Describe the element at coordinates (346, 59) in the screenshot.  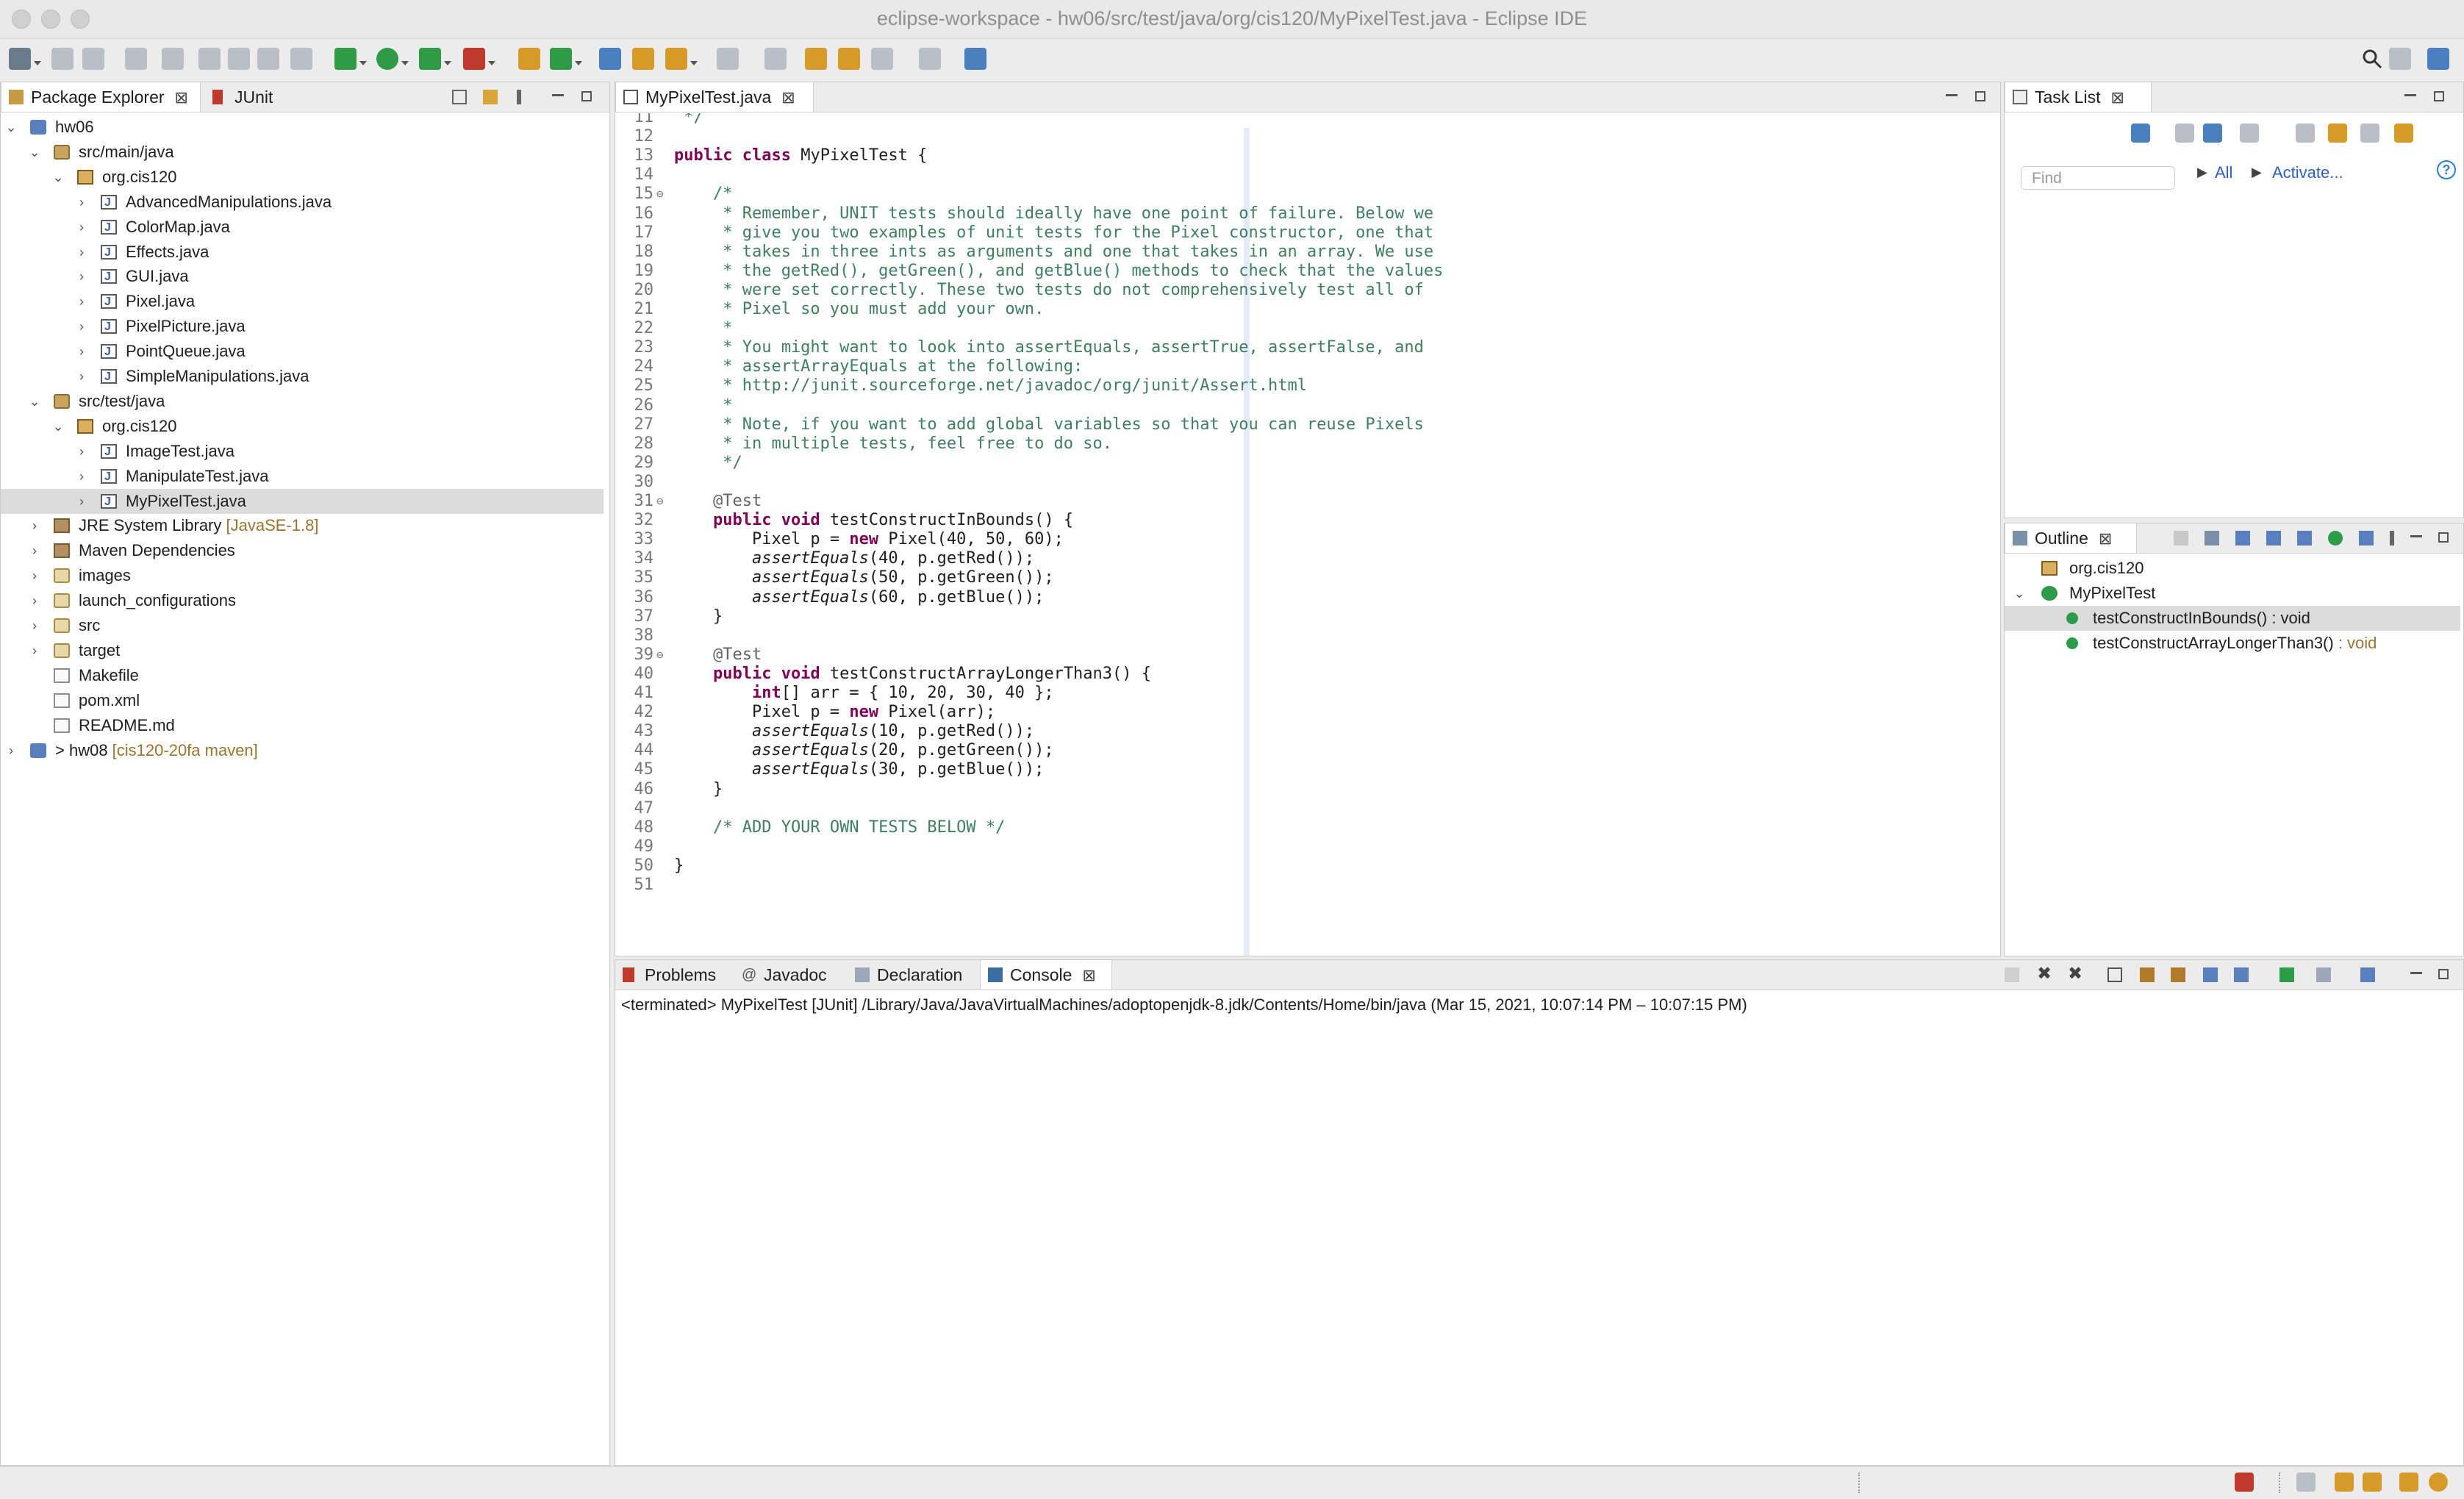
I see `debug-icon` at that location.